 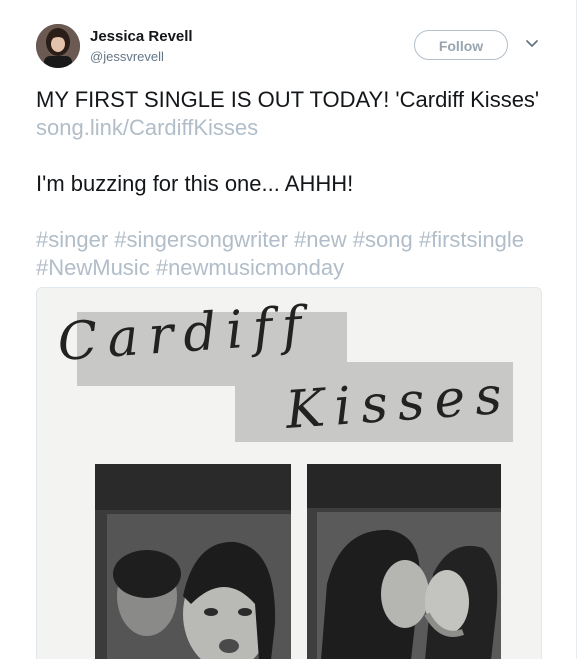 I want to click on follow-button: Follow, so click(x=461, y=45).